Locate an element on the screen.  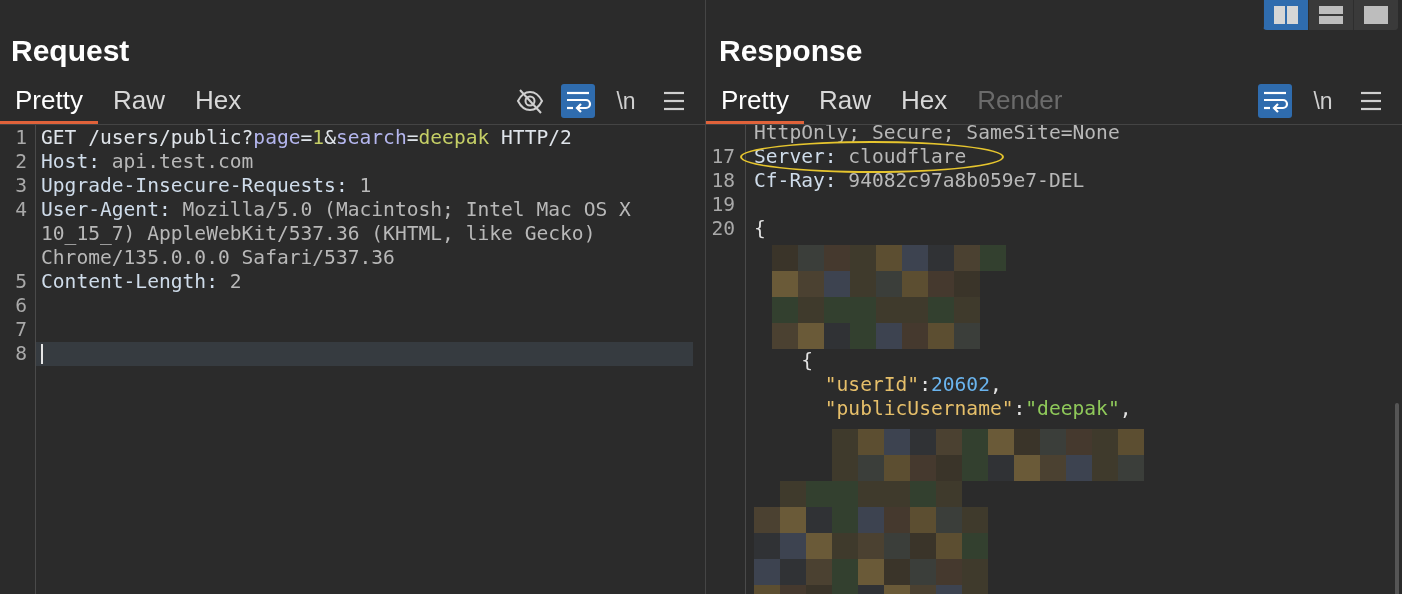
code-line: Cf-Ray: 94082c97a8b059e7-DEL is located at coordinates (919, 180).